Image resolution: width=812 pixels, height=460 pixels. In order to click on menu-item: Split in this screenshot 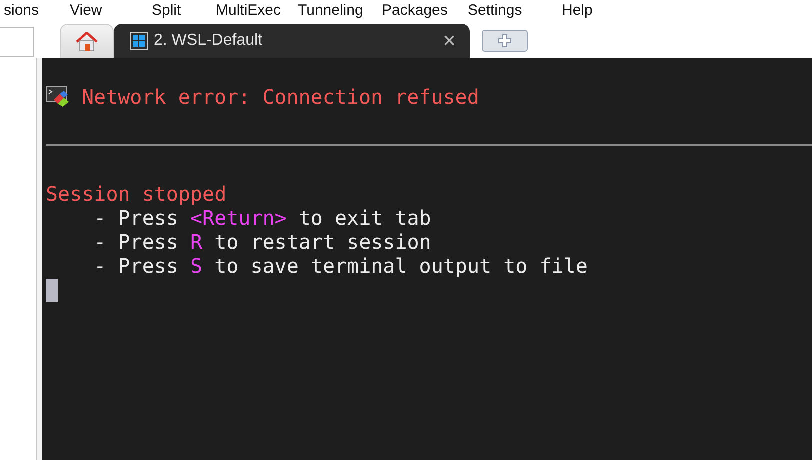, I will do `click(180, 10)`.